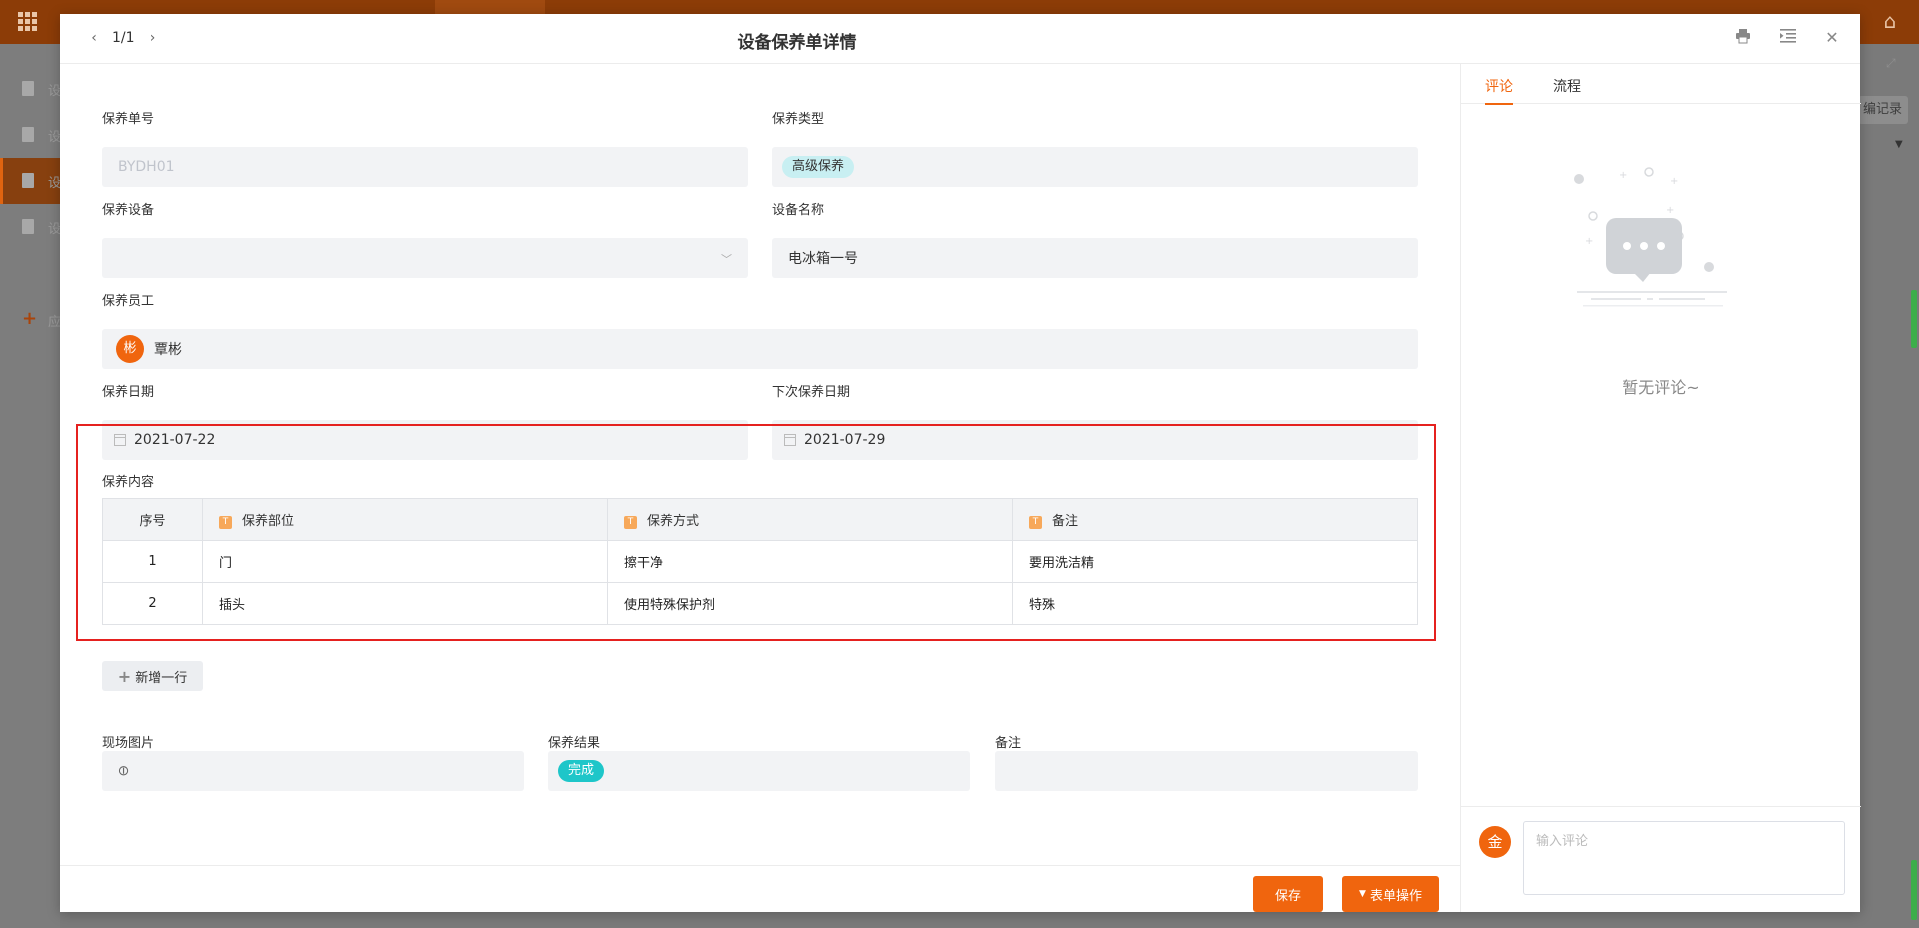 The image size is (1919, 928). Describe the element at coordinates (798, 119) in the screenshot. I see `type-label: 保养类型` at that location.